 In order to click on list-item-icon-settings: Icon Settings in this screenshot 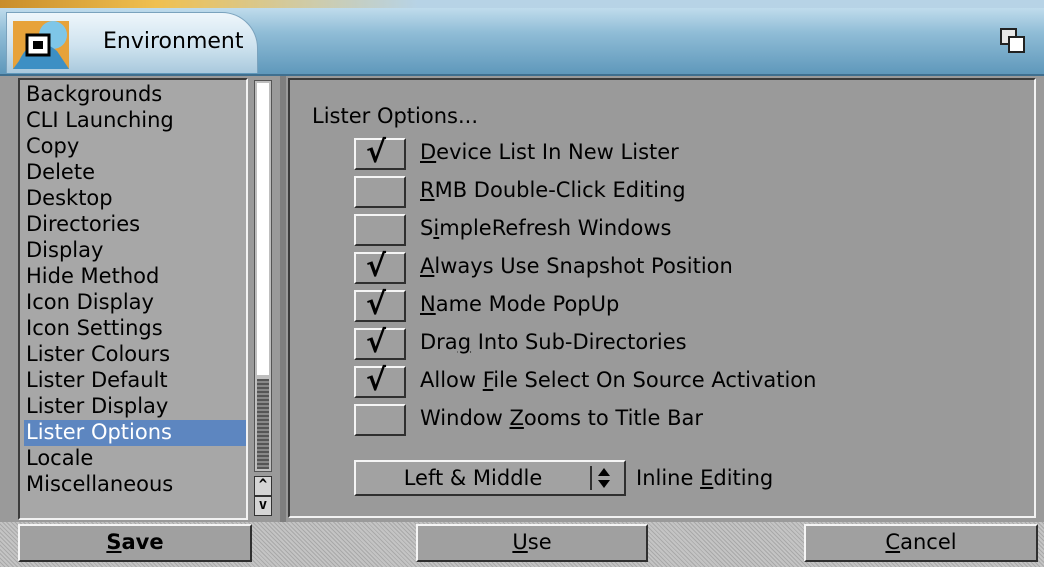, I will do `click(135, 329)`.